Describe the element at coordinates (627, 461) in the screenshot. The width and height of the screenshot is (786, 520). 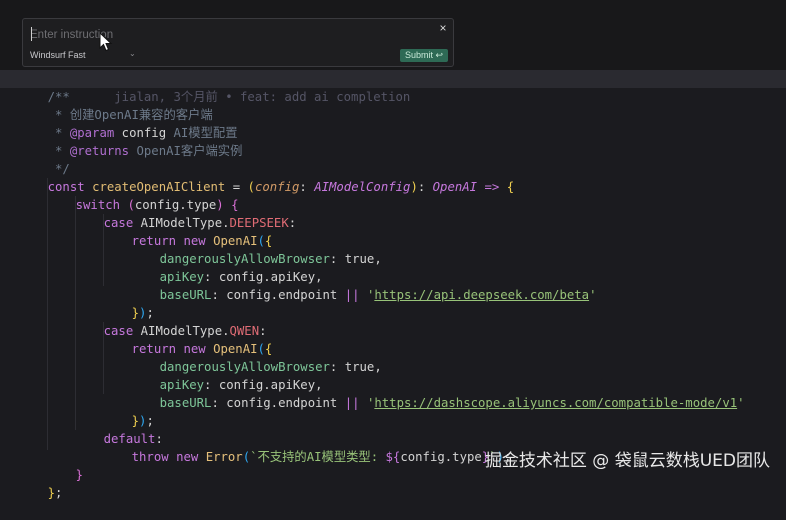
I see `watermark: 掘金技术社区 @ 袋鼠云数栈UED团队` at that location.